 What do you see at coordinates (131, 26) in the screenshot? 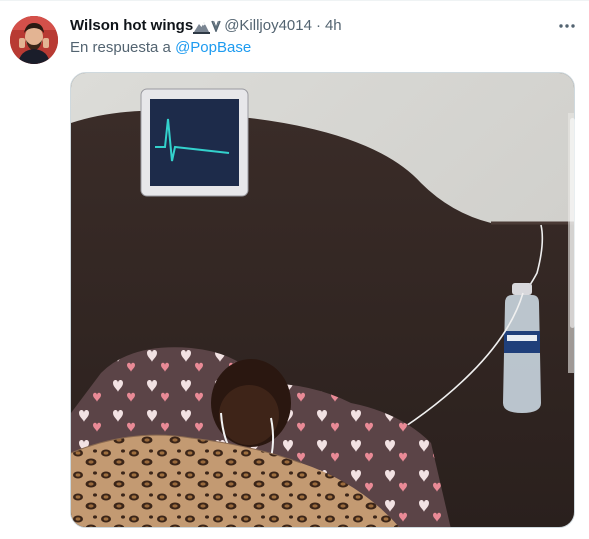
I see `display-name: Wilson hot wings` at bounding box center [131, 26].